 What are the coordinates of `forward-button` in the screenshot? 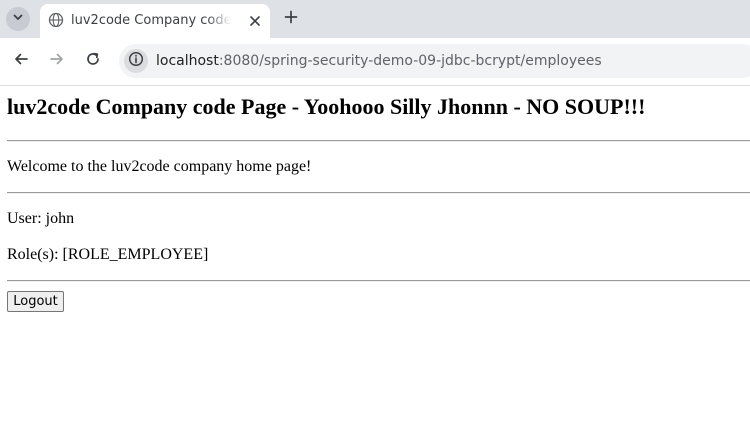 It's located at (57, 61).